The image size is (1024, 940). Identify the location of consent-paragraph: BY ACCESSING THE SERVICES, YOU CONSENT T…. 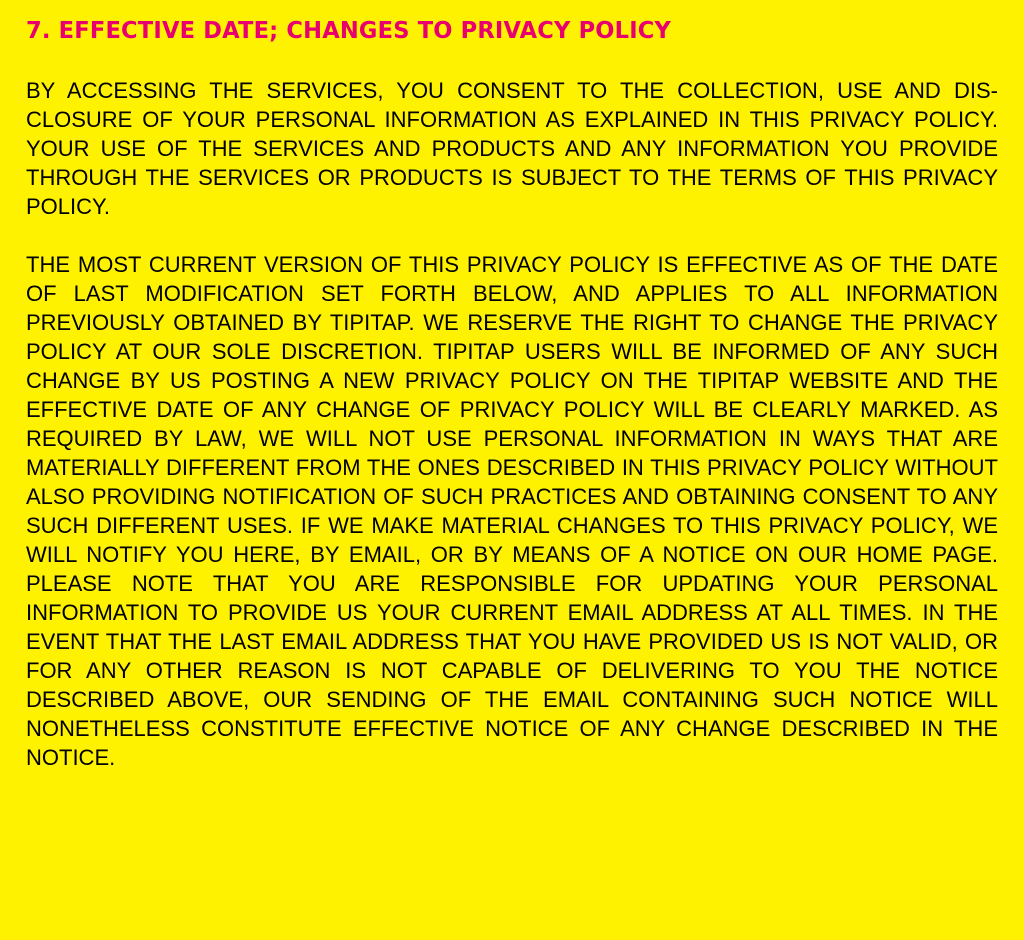
(512, 148).